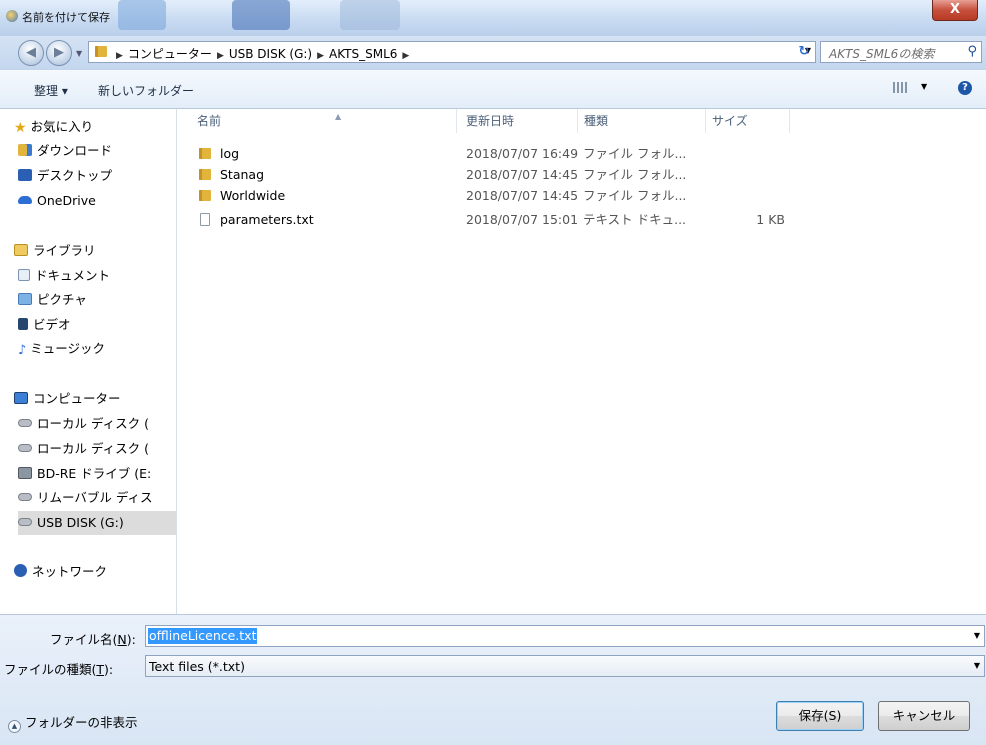 The height and width of the screenshot is (745, 986). Describe the element at coordinates (490, 121) in the screenshot. I see `column-header-label: 更新日時` at that location.